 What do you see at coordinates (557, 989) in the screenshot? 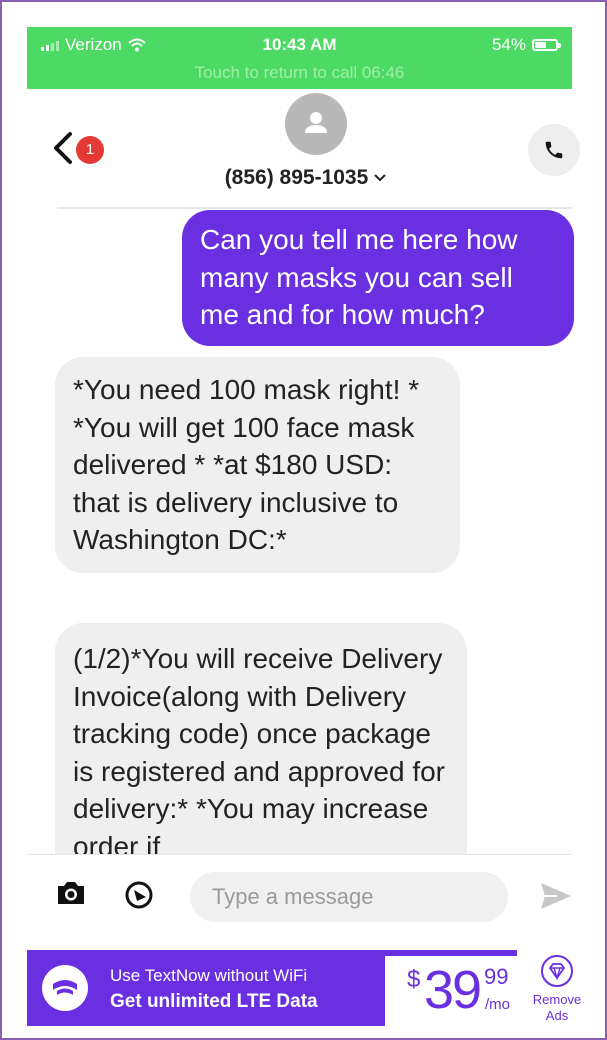
I see `remove-ads-button: Remove Ads` at bounding box center [557, 989].